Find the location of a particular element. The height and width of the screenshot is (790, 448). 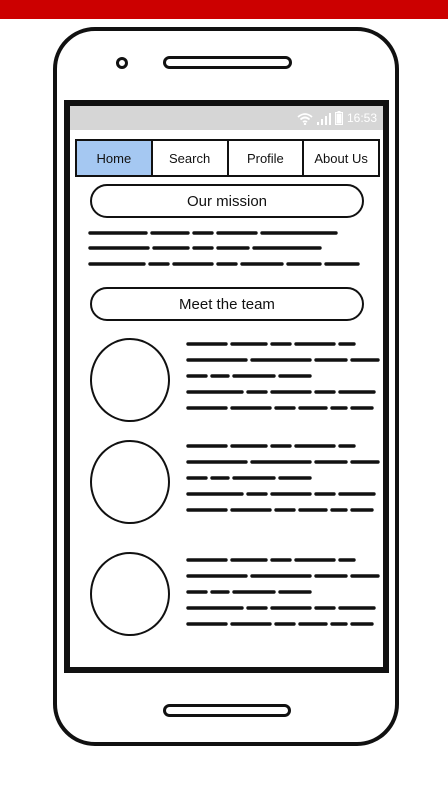

top-navigation: Home Search Profile About Us is located at coordinates (227, 158).